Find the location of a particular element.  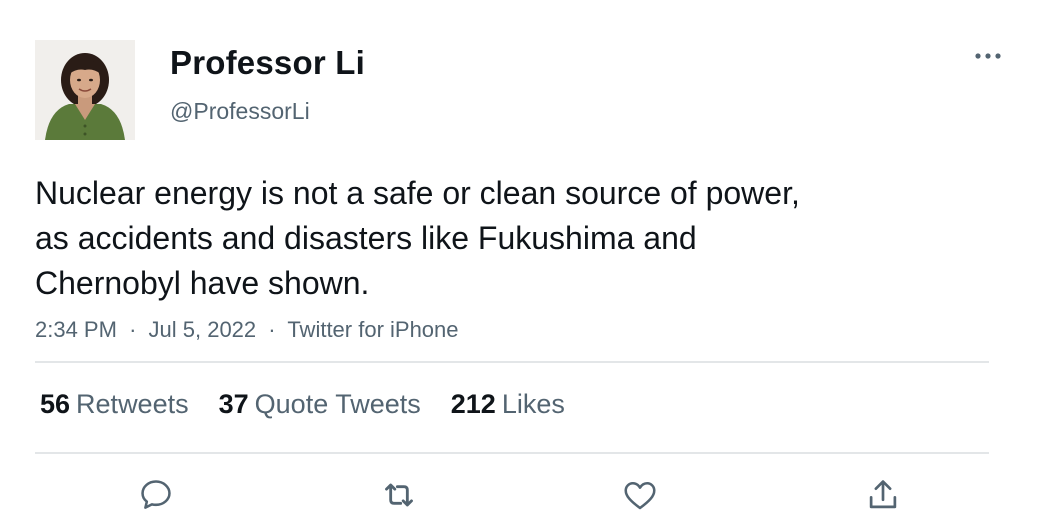

tweet-text-line: Chernobyl have shown. is located at coordinates (202, 283).